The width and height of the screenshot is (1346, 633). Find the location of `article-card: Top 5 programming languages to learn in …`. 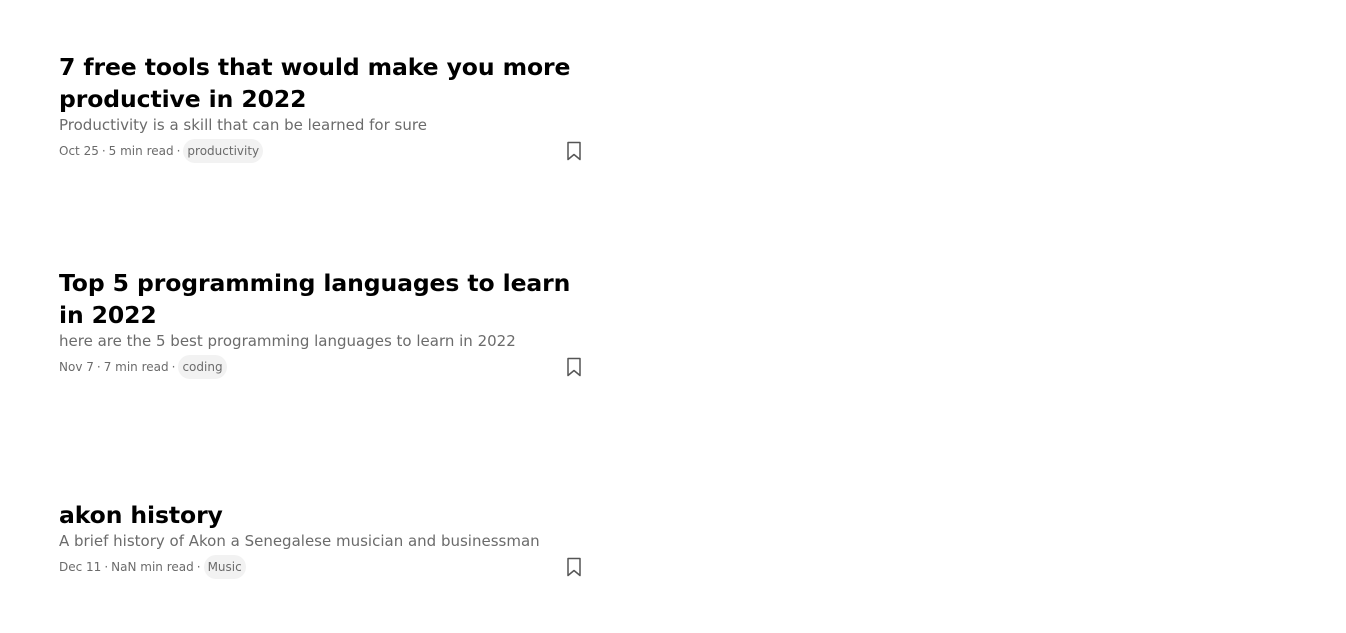

article-card: Top 5 programming languages to learn in … is located at coordinates (324, 323).